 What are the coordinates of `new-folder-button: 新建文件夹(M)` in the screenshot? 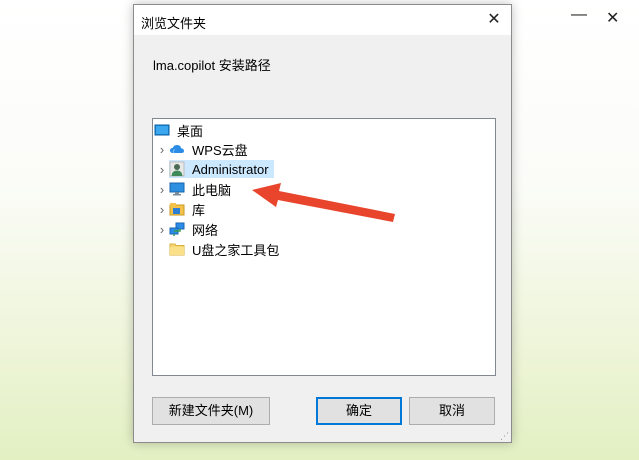 It's located at (211, 411).